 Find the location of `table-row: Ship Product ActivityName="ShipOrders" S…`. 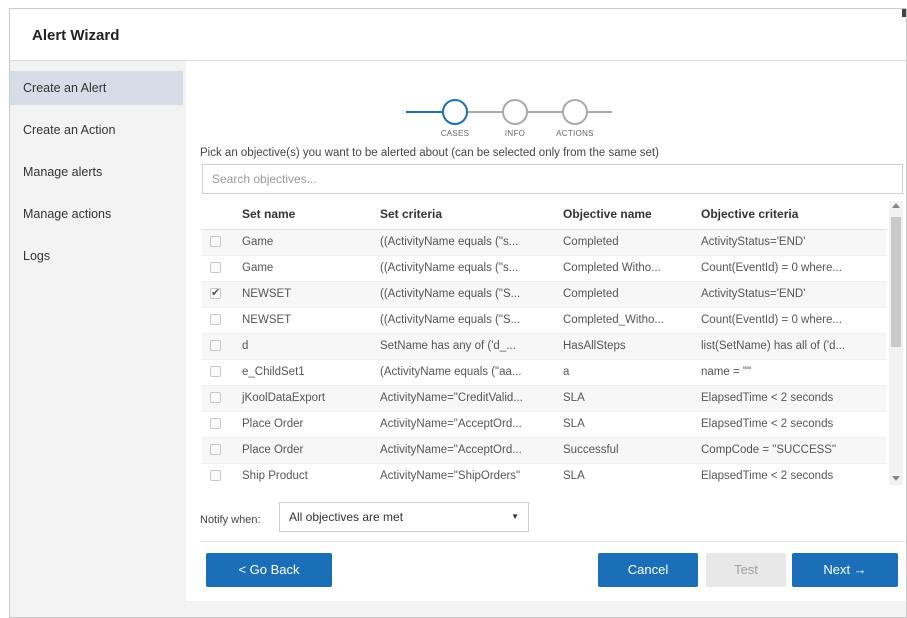

table-row: Ship Product ActivityName="ShipOrders" S… is located at coordinates (544, 474).